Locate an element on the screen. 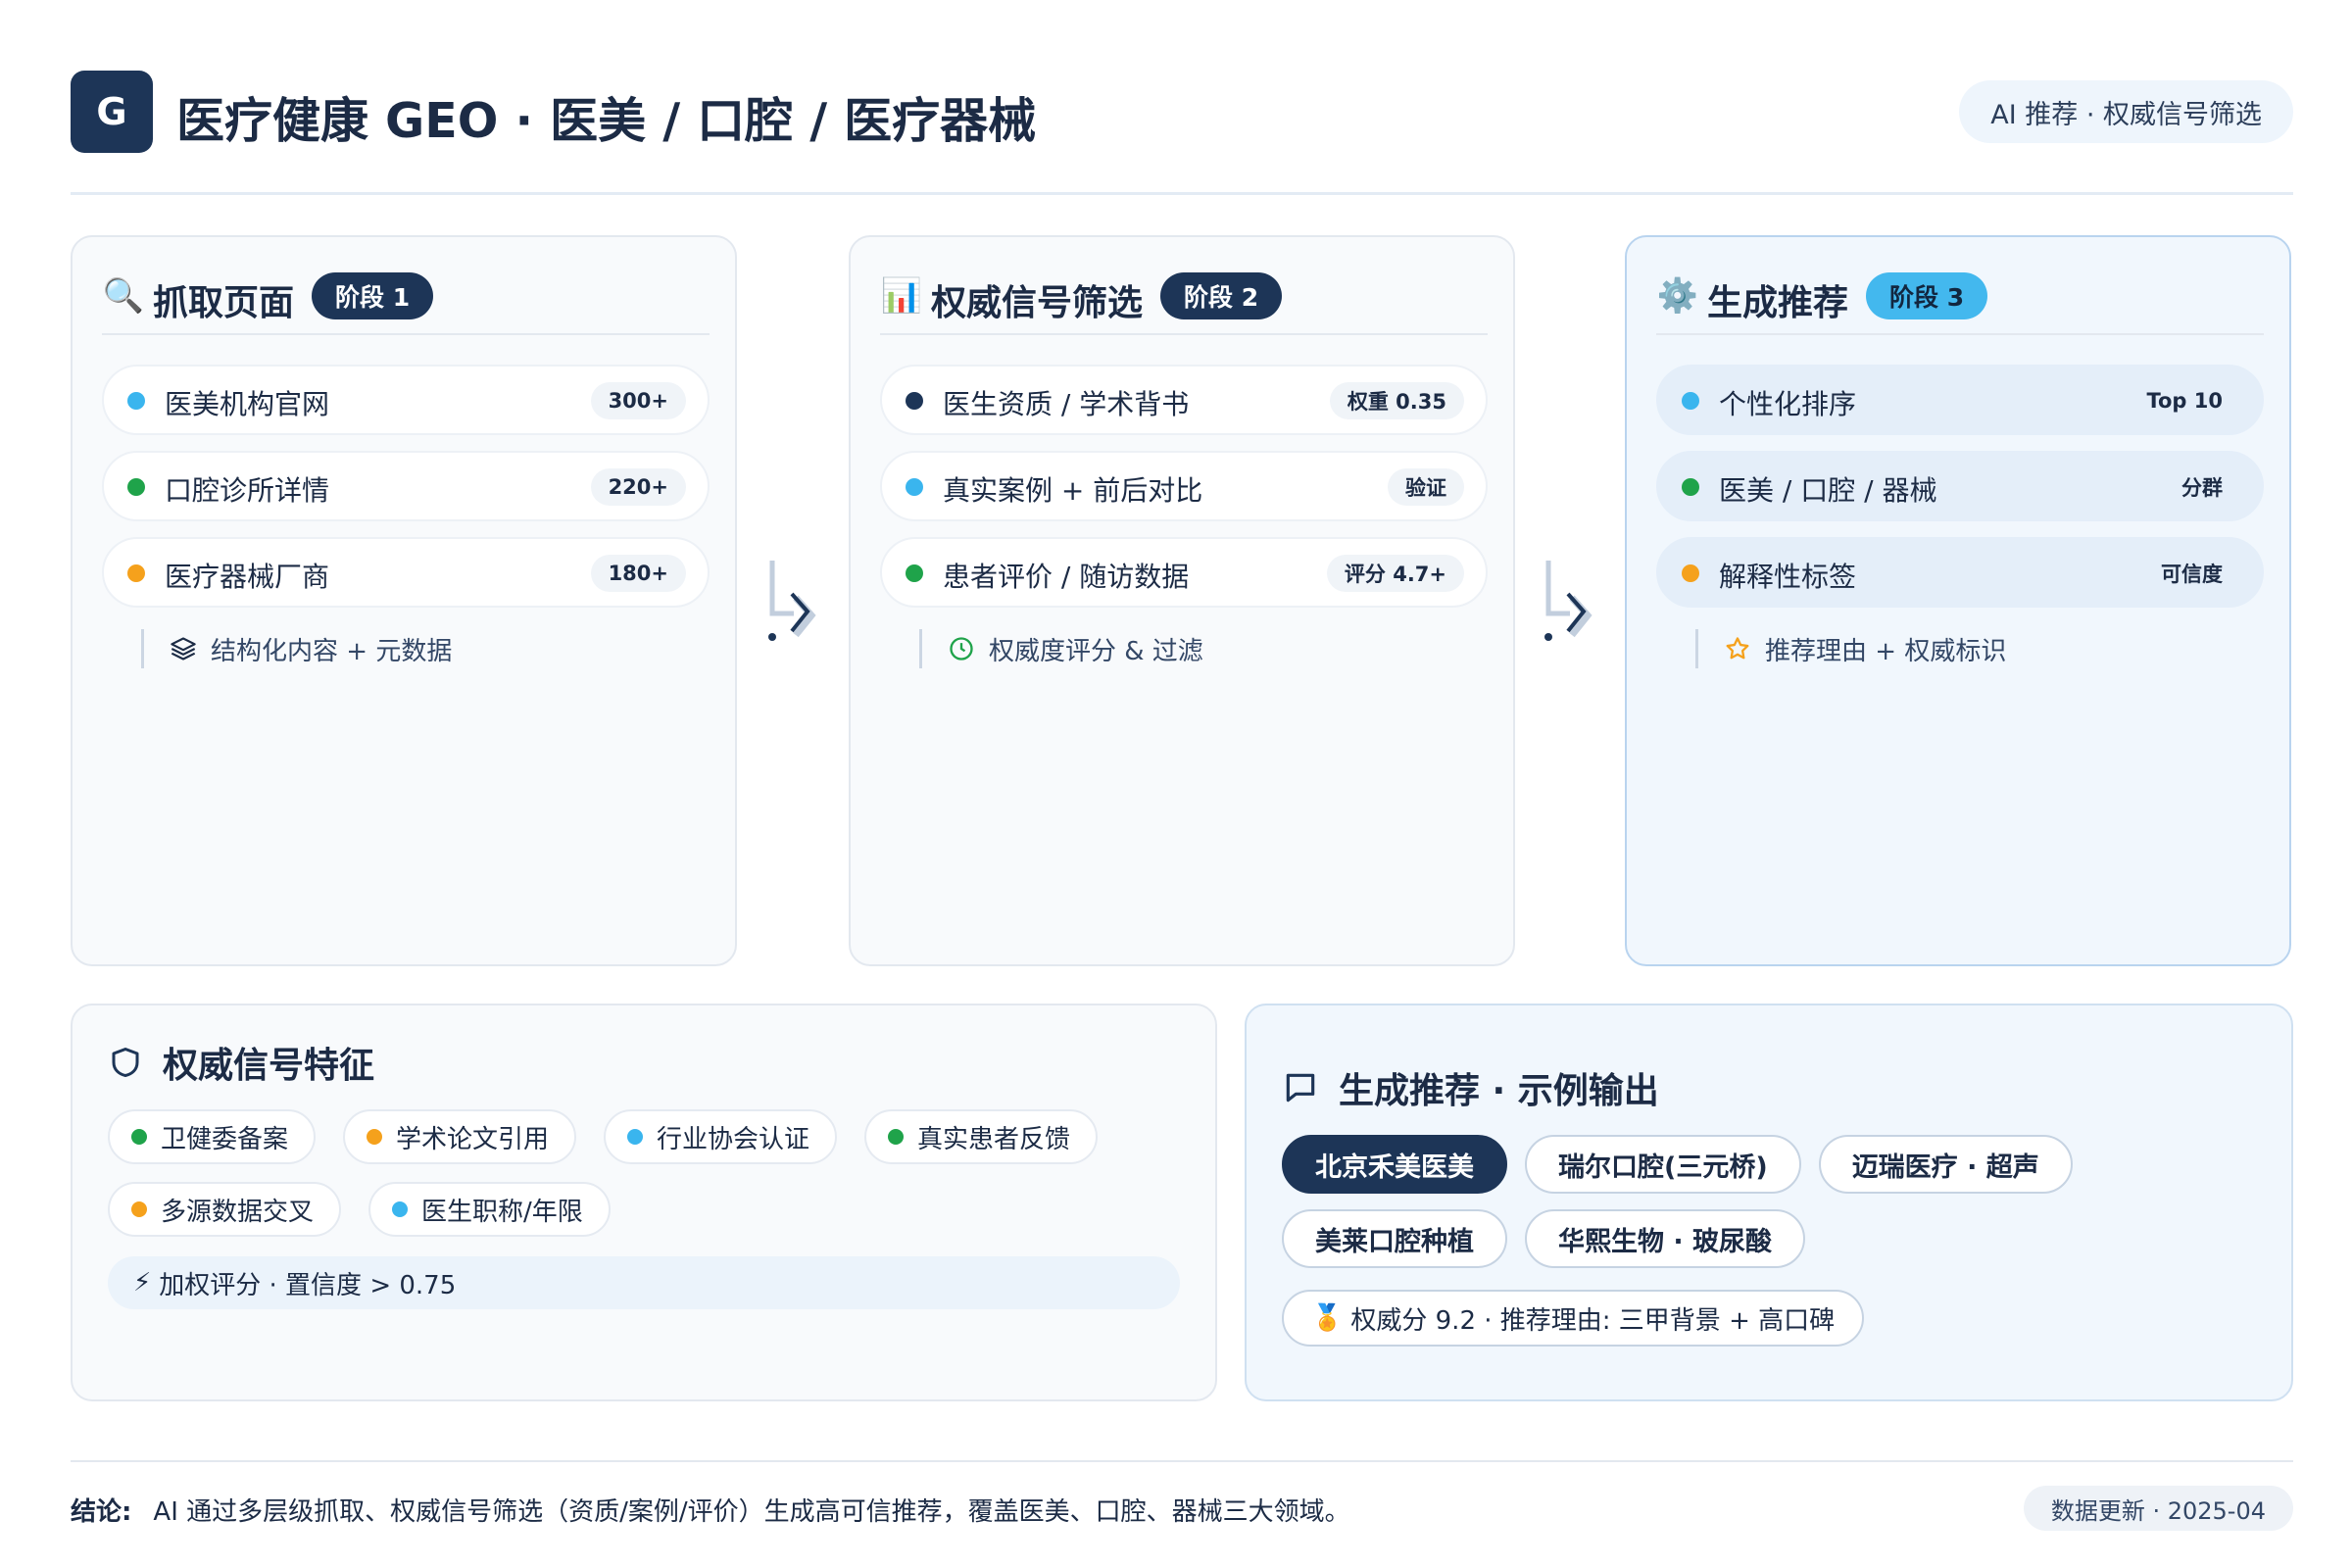 Image resolution: width=2352 pixels, height=1568 pixels. stage-note-text: 权威度评分 & 过滤 is located at coordinates (1096, 651).